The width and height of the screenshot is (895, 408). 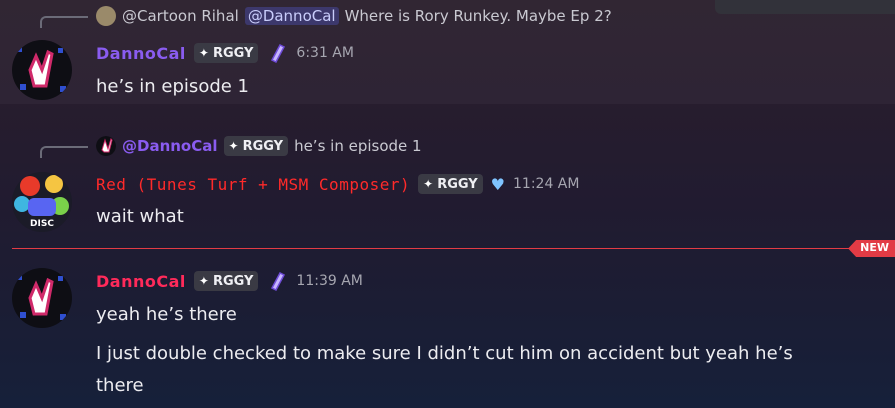 What do you see at coordinates (42, 202) in the screenshot?
I see `avatar: DISC` at bounding box center [42, 202].